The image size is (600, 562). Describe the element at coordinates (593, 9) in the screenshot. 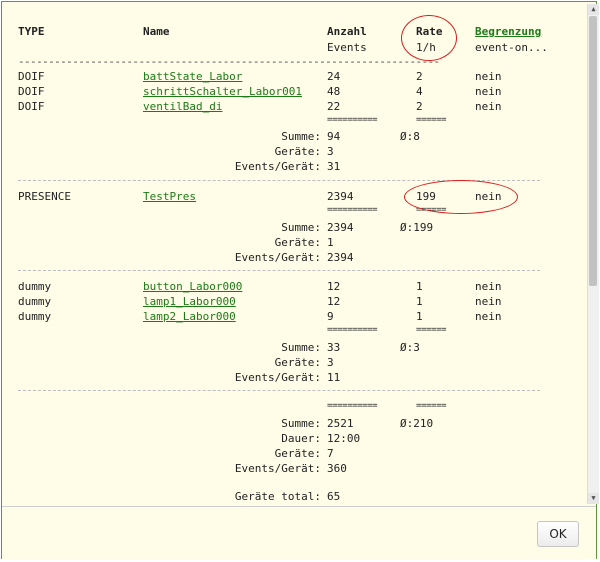

I see `scroll-up-arrow-icon: ▲` at that location.